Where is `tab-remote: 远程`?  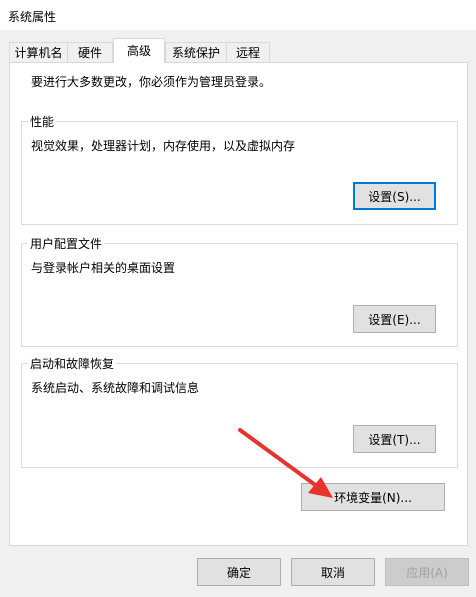 tab-remote: 远程 is located at coordinates (248, 52).